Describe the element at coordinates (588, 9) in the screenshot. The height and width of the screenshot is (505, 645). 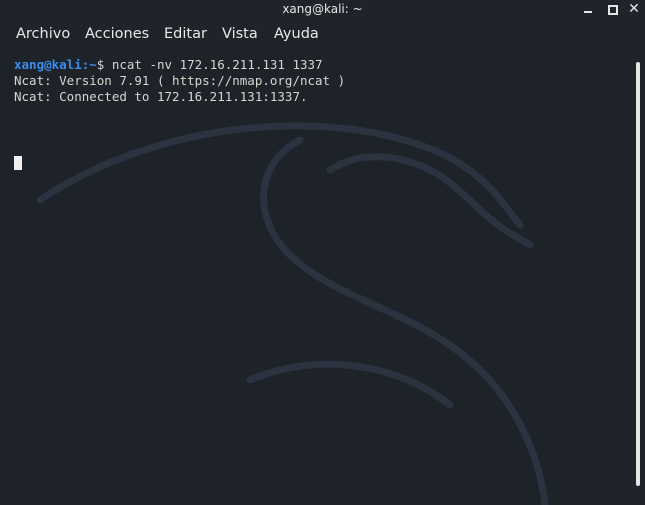
I see `minimize-button` at that location.